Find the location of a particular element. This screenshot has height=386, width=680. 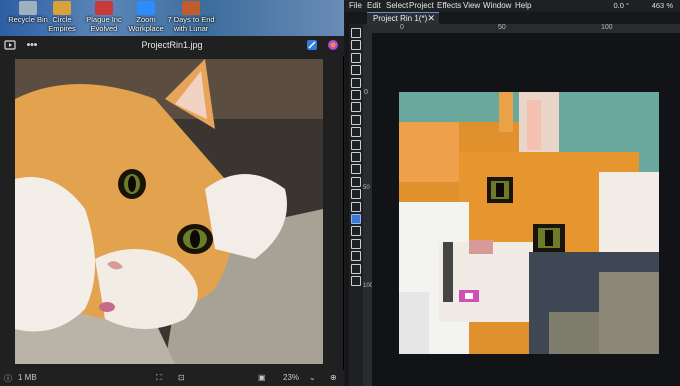

rotation-value: 0.0 ° is located at coordinates (611, 6).